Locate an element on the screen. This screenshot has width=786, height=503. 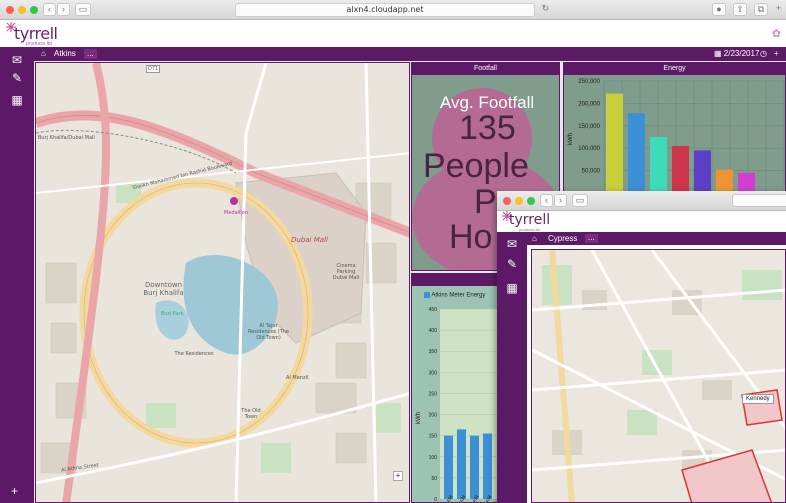
minimize-window-icon is located at coordinates (22, 10).